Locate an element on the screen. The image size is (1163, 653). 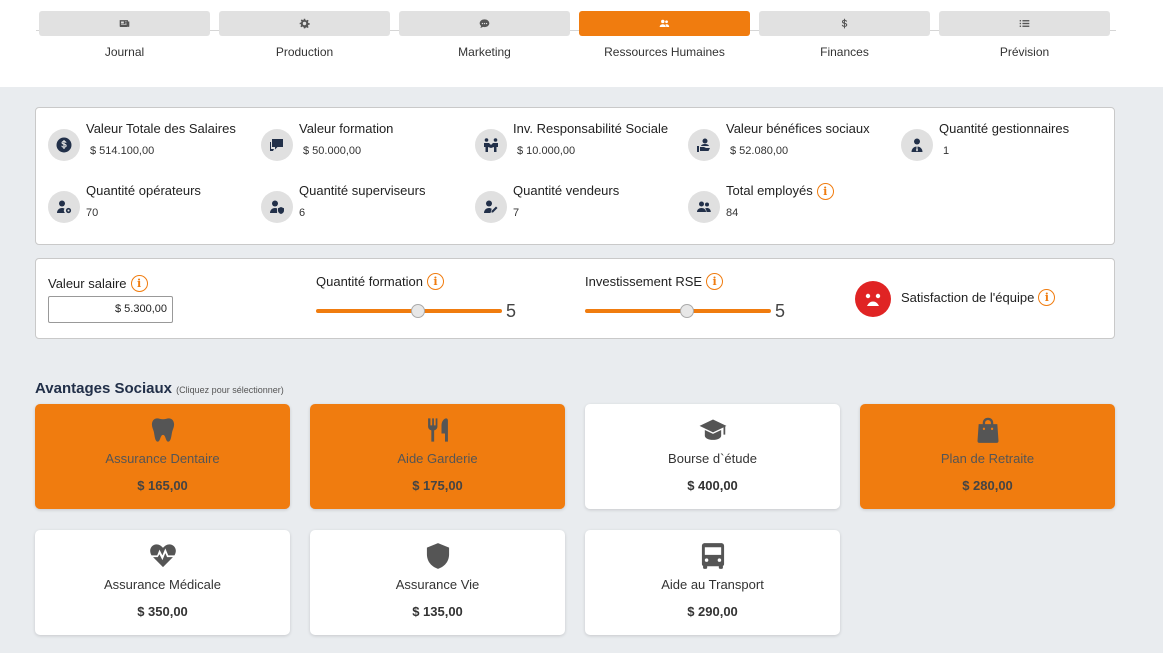
tab-journal-pill is located at coordinates (124, 23).